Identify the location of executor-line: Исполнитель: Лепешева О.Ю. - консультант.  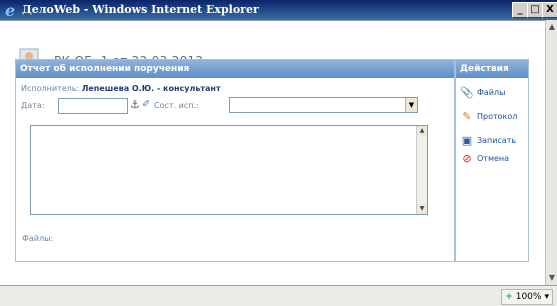
(121, 88).